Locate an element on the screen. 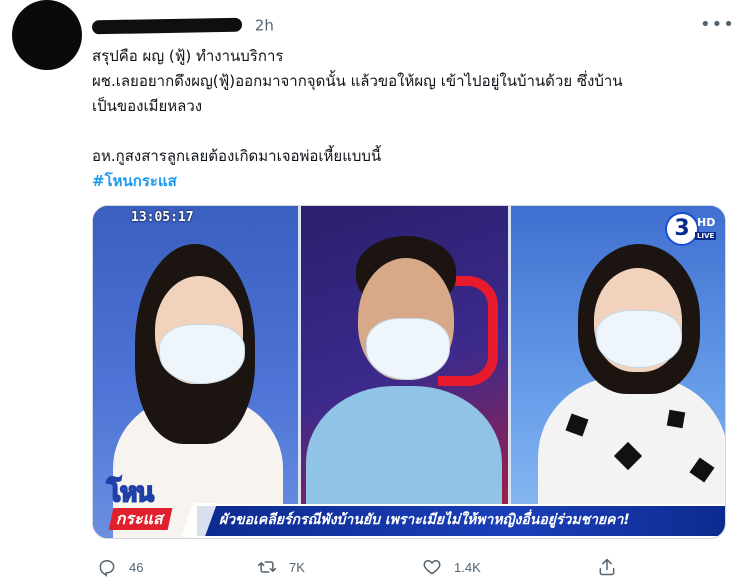  channel-number: 3 is located at coordinates (682, 229).